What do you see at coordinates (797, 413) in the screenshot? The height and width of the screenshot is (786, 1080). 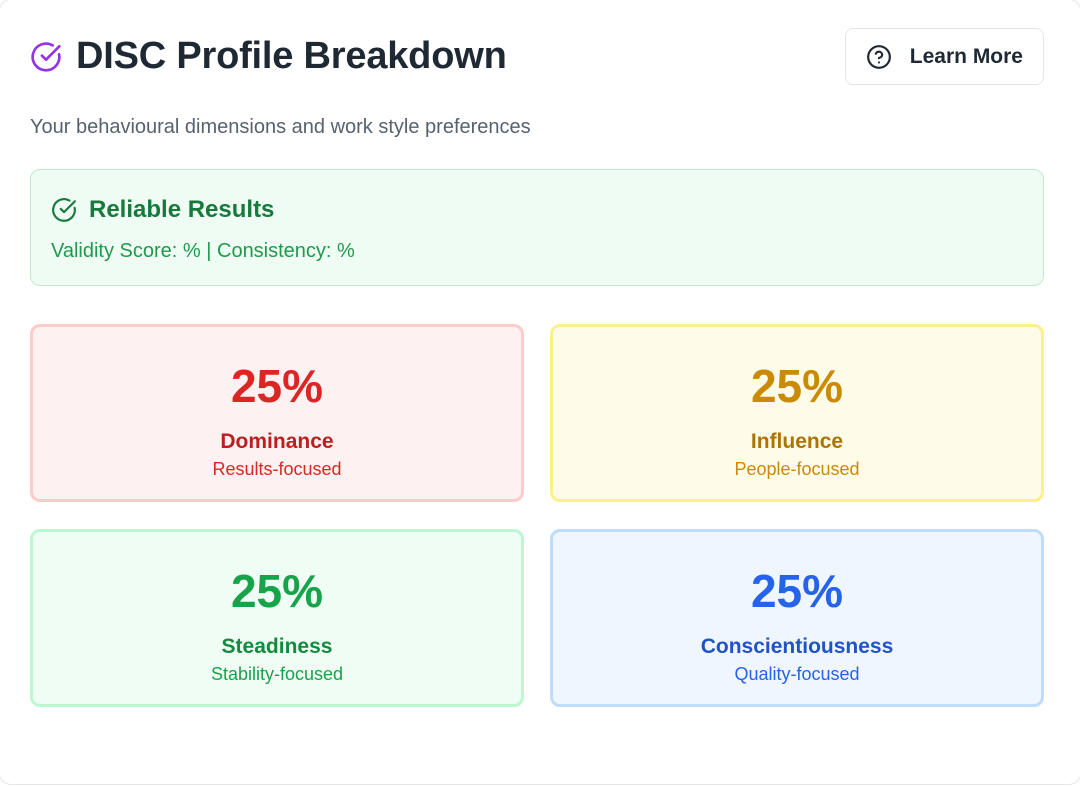 I see `dimension-card-influence: 25% Influence People-focused` at bounding box center [797, 413].